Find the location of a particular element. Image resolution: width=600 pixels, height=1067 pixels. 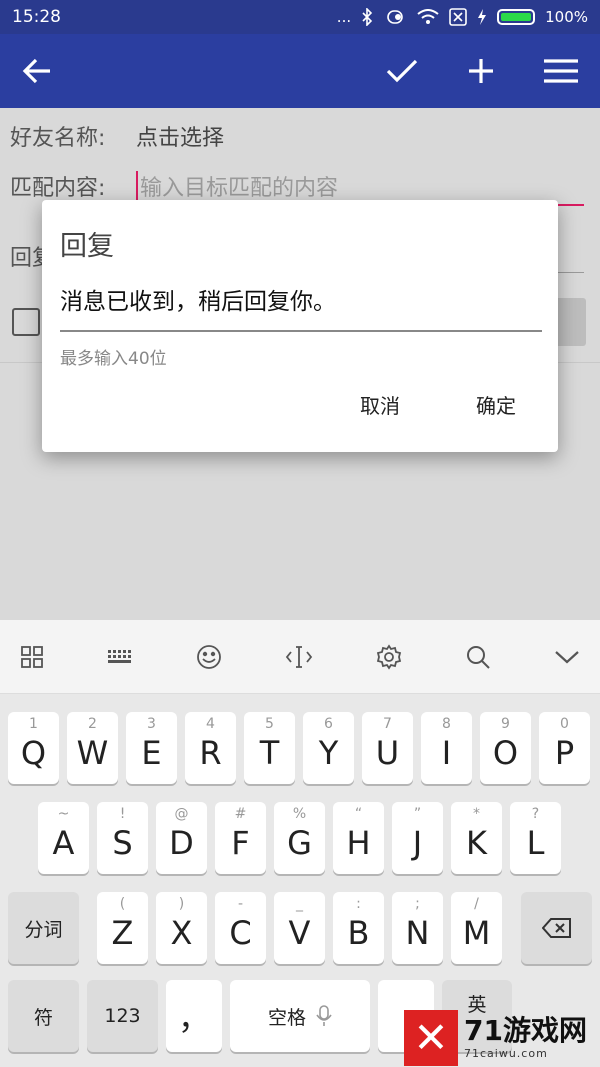

key-label: U is located at coordinates (387, 753).